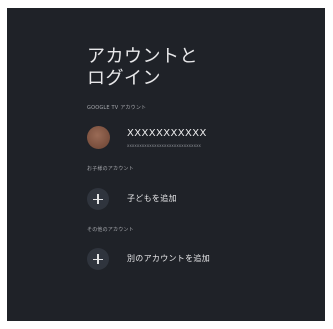 This screenshot has width=333, height=329. What do you see at coordinates (168, 258) in the screenshot?
I see `add-other-account-label: 別のアカウントを追加` at bounding box center [168, 258].